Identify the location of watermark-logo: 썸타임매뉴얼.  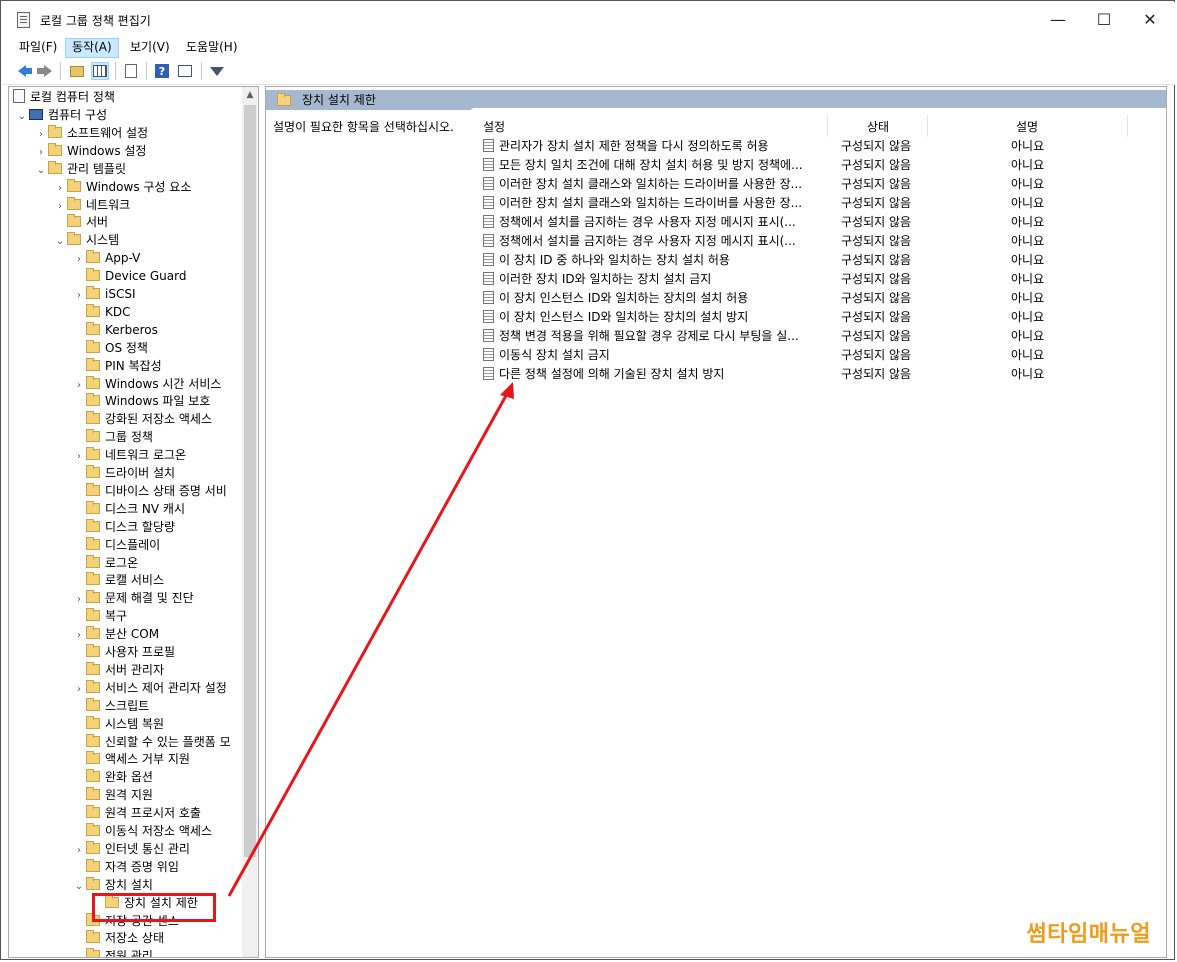
(1088, 934).